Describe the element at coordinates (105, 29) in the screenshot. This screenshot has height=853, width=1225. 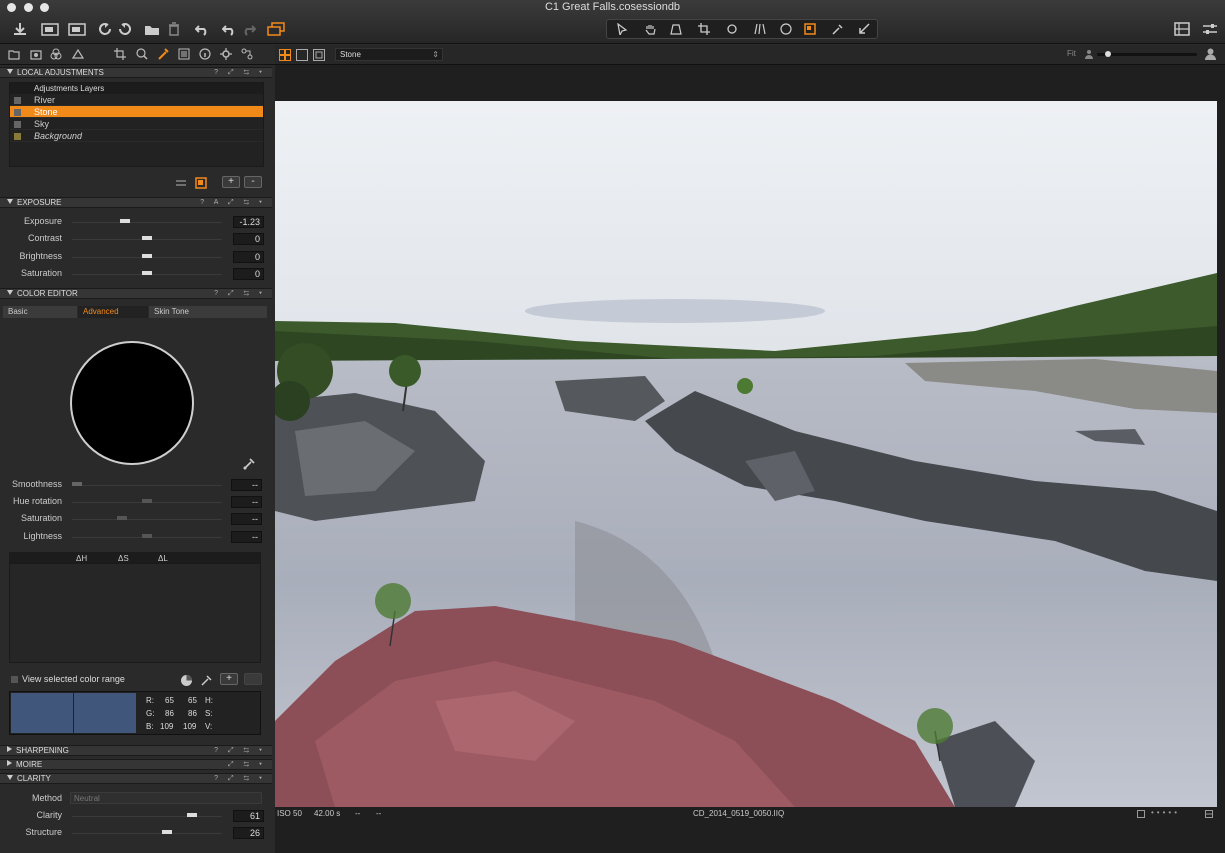
I see `rotate-left-icon` at that location.